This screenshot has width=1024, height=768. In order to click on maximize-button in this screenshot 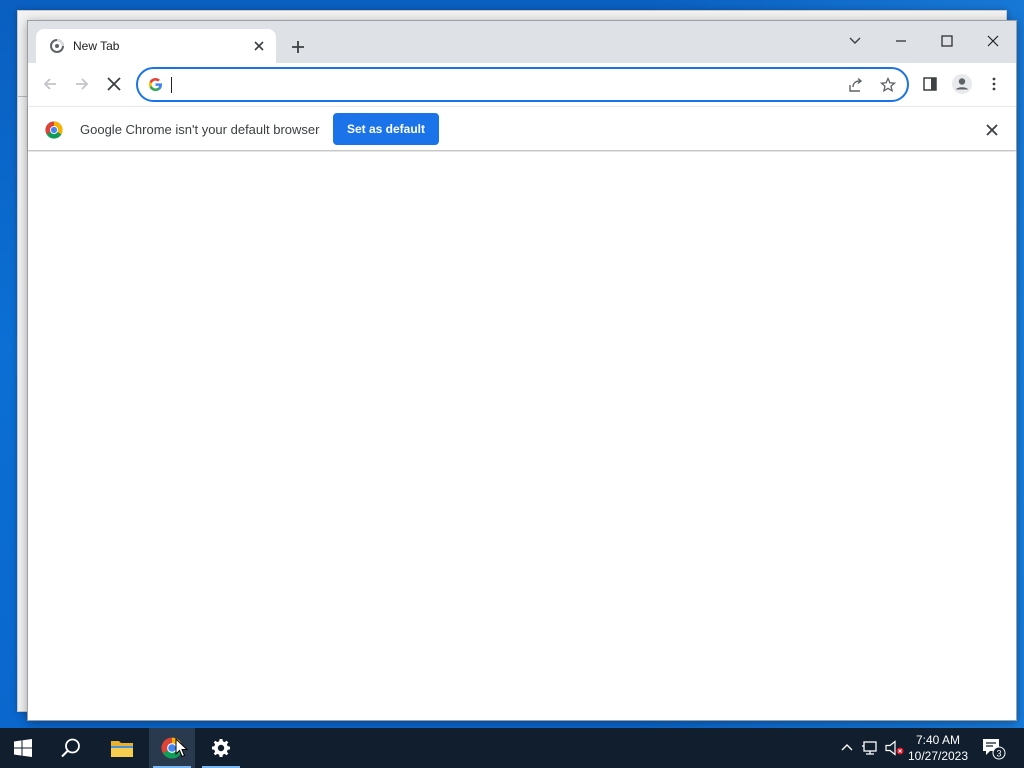, I will do `click(947, 41)`.